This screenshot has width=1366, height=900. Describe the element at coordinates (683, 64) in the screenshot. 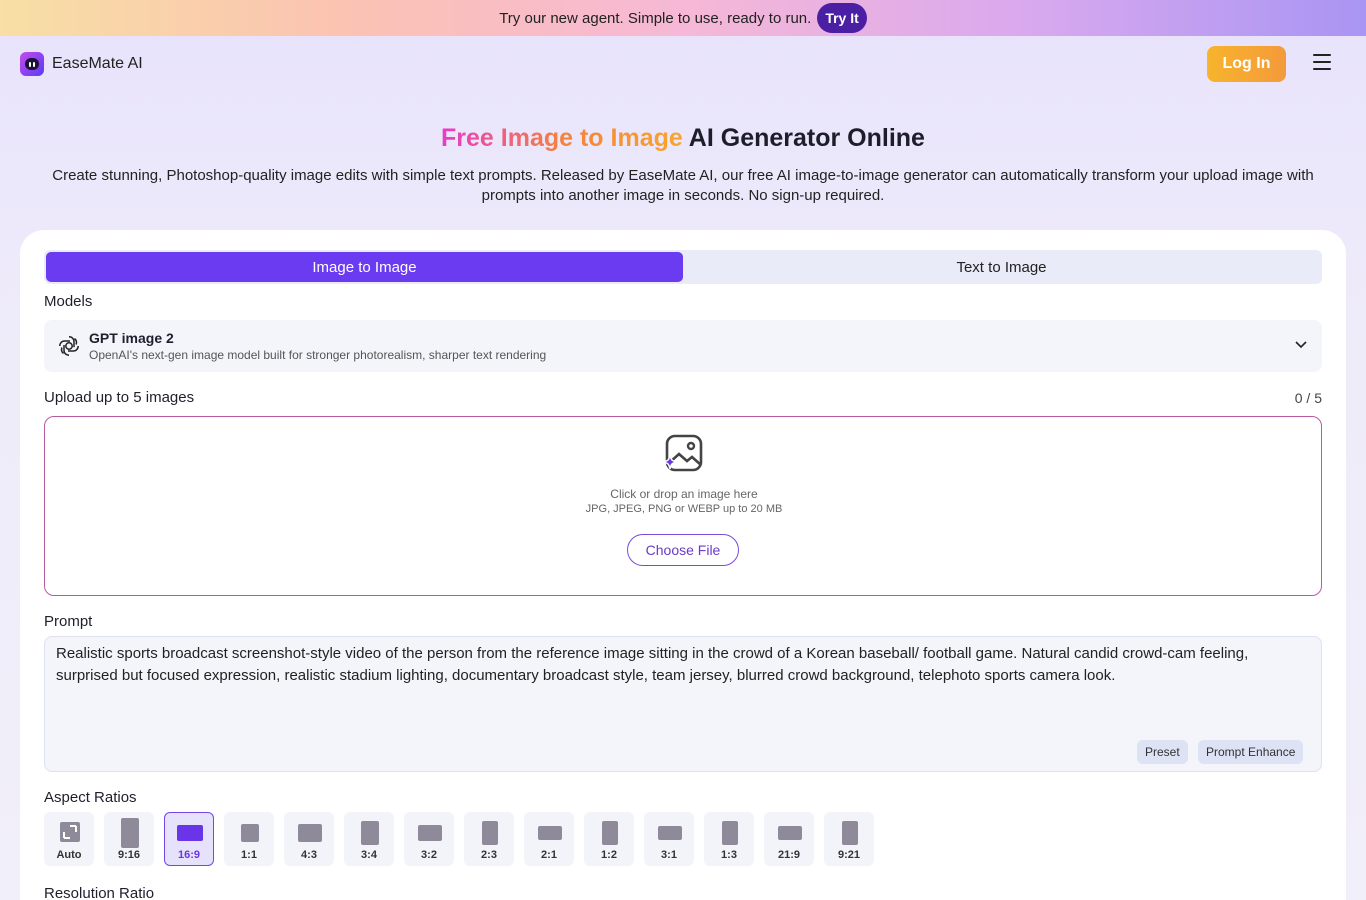

I see `site-header: EaseMate AI Log In` at that location.